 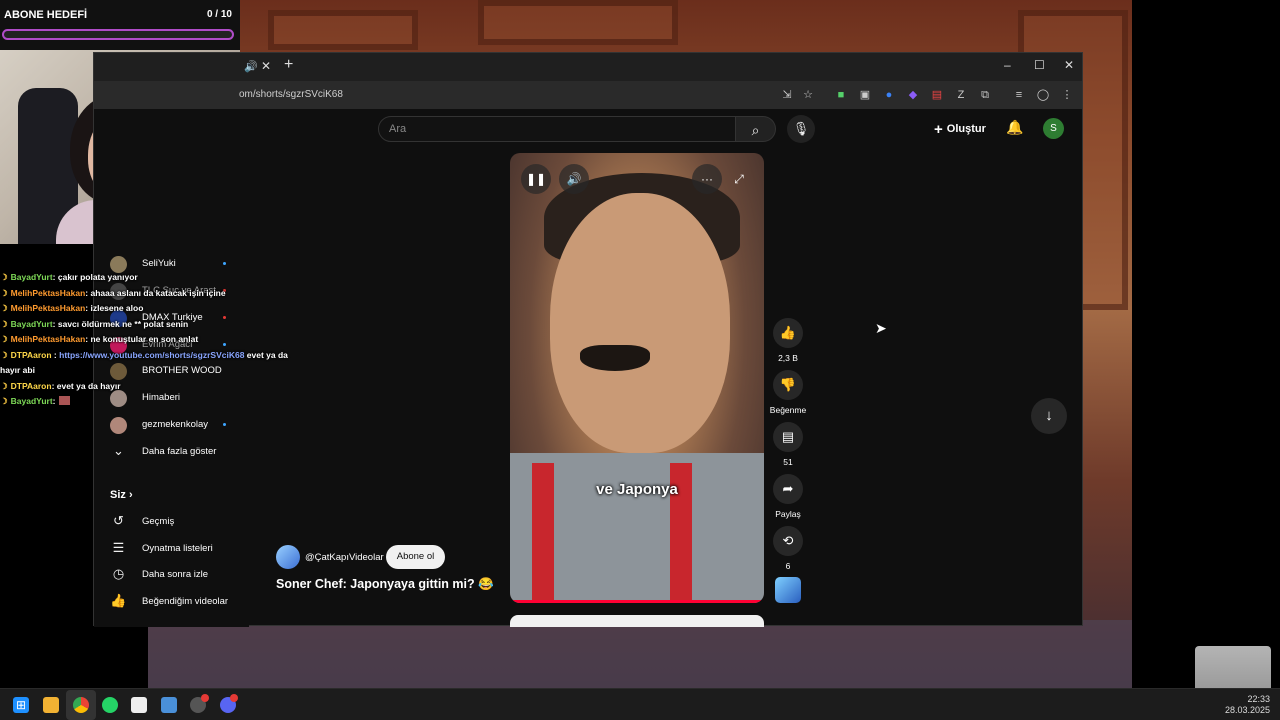 What do you see at coordinates (788, 590) in the screenshot?
I see `sound-thumbnail` at bounding box center [788, 590].